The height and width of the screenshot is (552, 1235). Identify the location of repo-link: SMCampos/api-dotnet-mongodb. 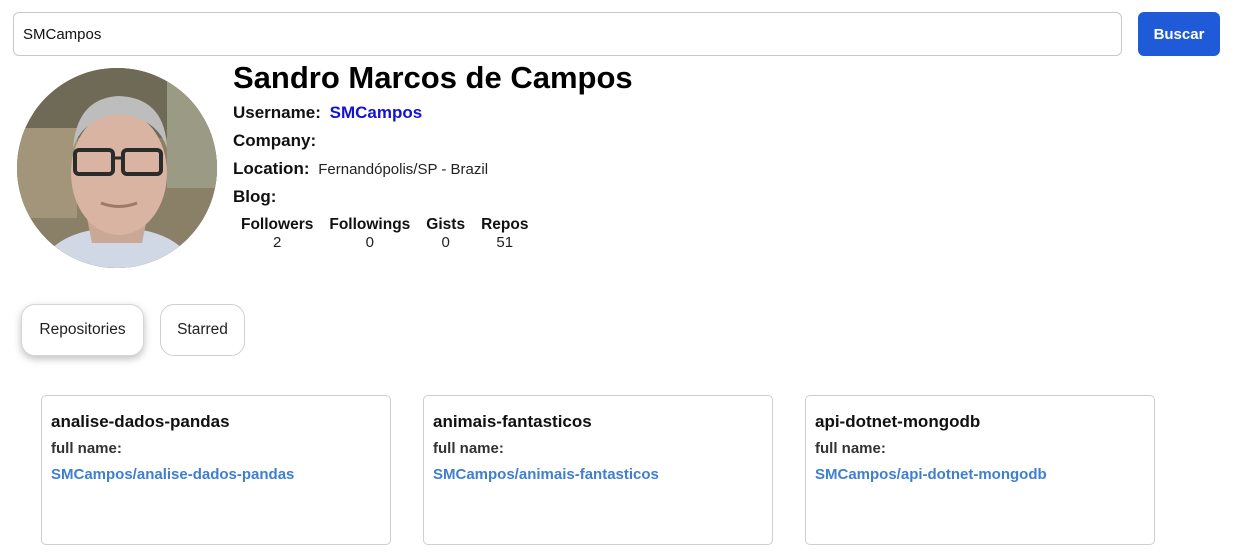
(980, 475).